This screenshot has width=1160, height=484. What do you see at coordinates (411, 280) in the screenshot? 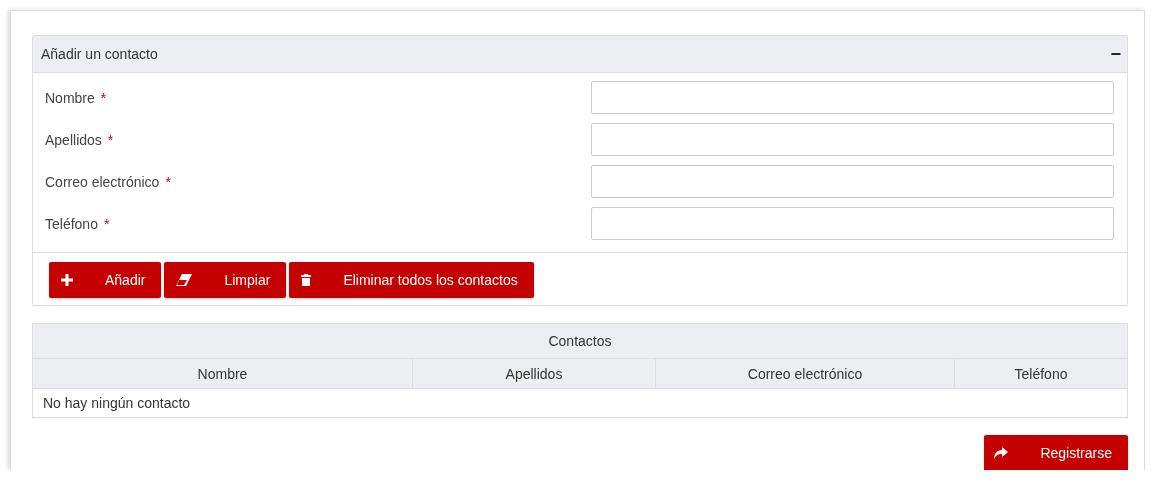
I see `delete-all-button: Eliminar todos los contactos` at bounding box center [411, 280].